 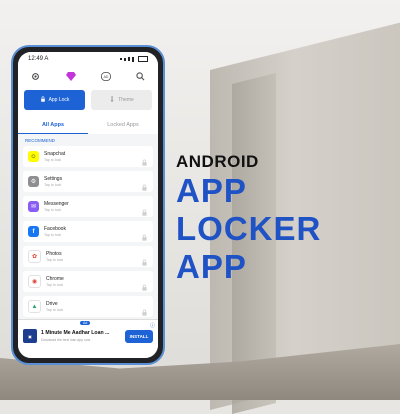 I want to click on list-item: ✿ Photos Tap to lock, so click(x=88, y=256).